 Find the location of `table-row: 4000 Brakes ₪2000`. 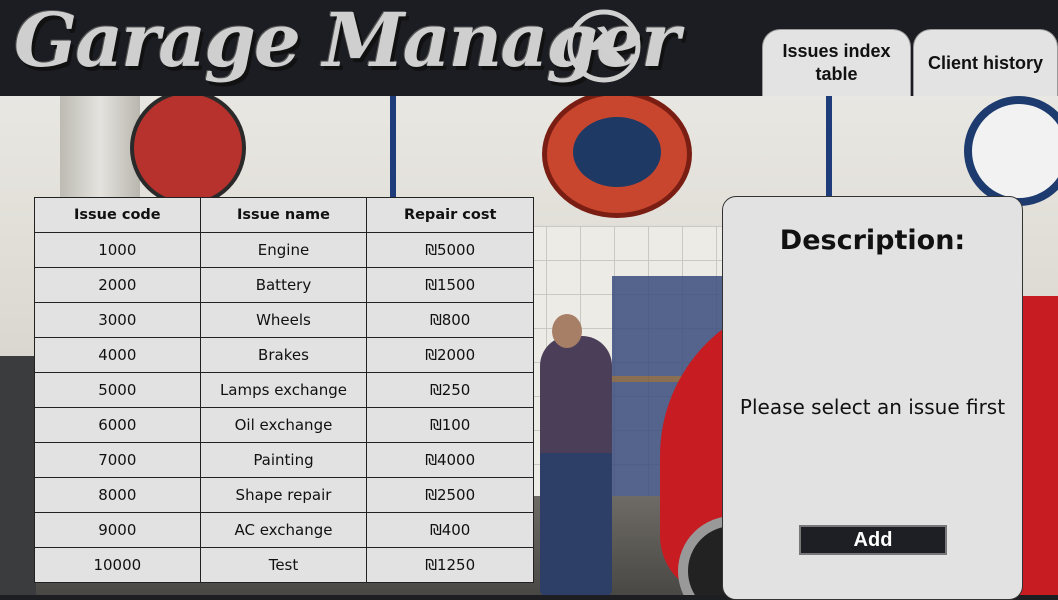

table-row: 4000 Brakes ₪2000 is located at coordinates (284, 355).